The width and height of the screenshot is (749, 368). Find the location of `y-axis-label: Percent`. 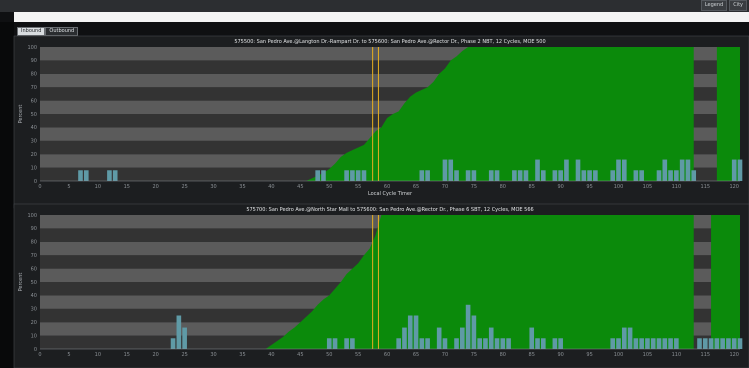

y-axis-label: Percent is located at coordinates (21, 282).